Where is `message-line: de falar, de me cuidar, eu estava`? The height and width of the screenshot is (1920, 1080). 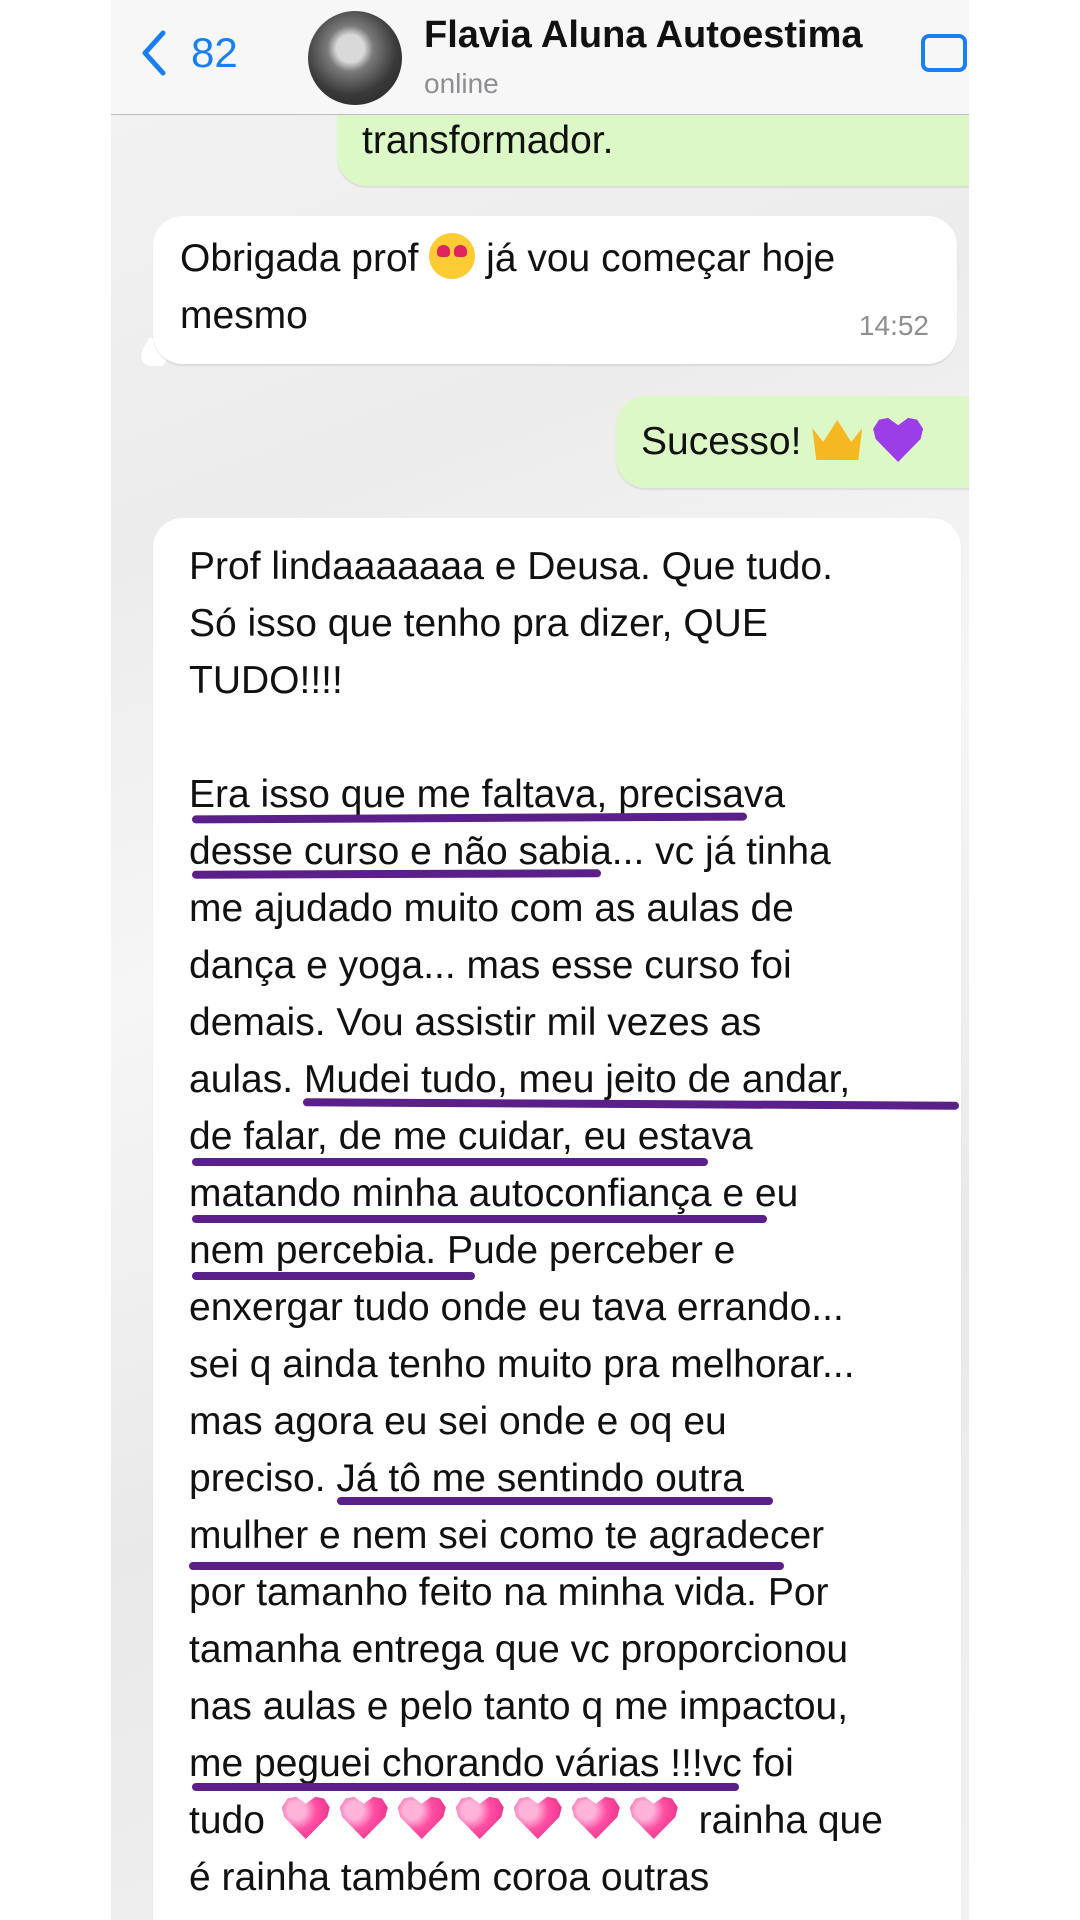
message-line: de falar, de me cuidar, eu estava is located at coordinates (471, 1136).